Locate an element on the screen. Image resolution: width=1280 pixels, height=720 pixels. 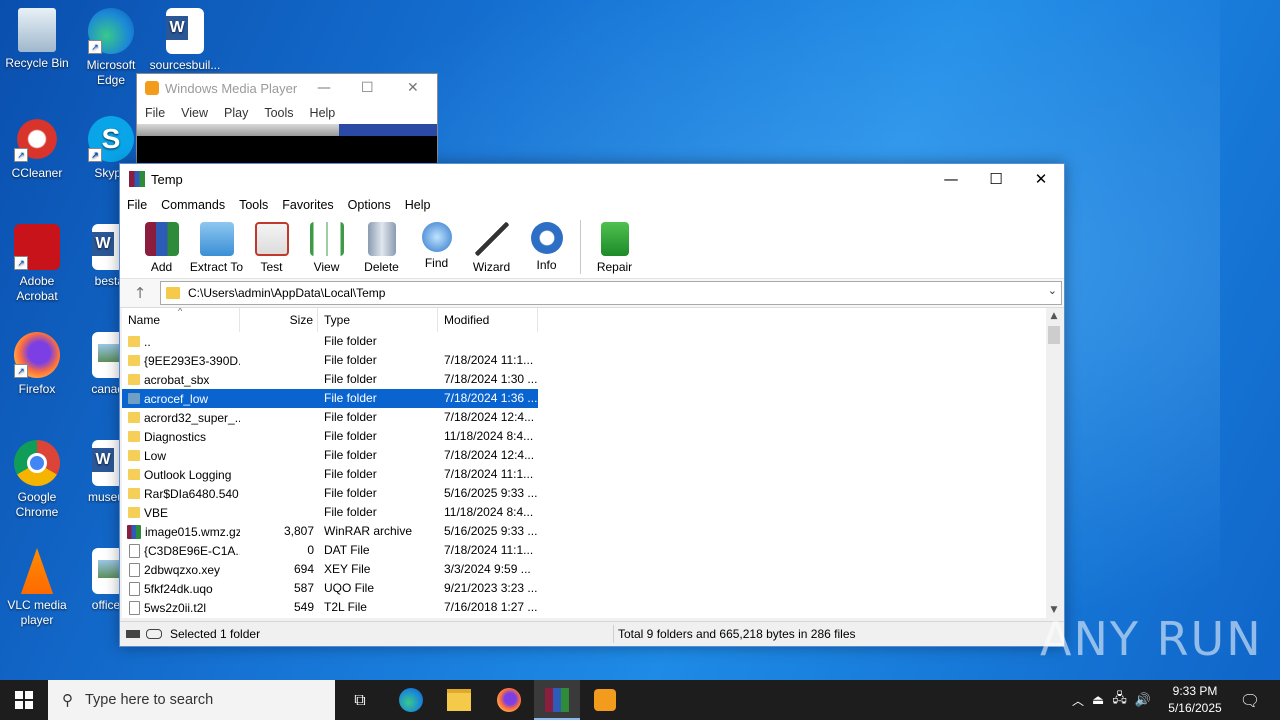
path-combobox: C:\Users\admin\AppData\Local\Temp ⌄ is located at coordinates (611, 293).